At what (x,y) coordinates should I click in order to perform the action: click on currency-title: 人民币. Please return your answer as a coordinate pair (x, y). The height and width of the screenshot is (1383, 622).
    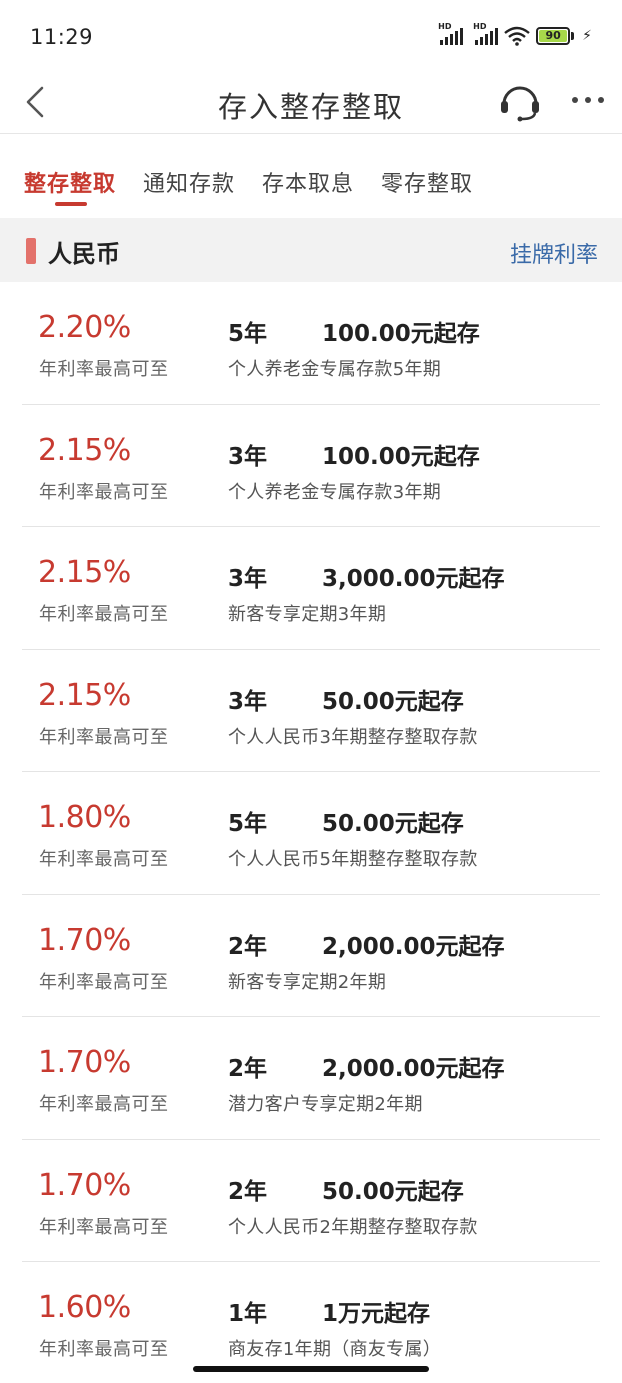
    Looking at the image, I should click on (84, 254).